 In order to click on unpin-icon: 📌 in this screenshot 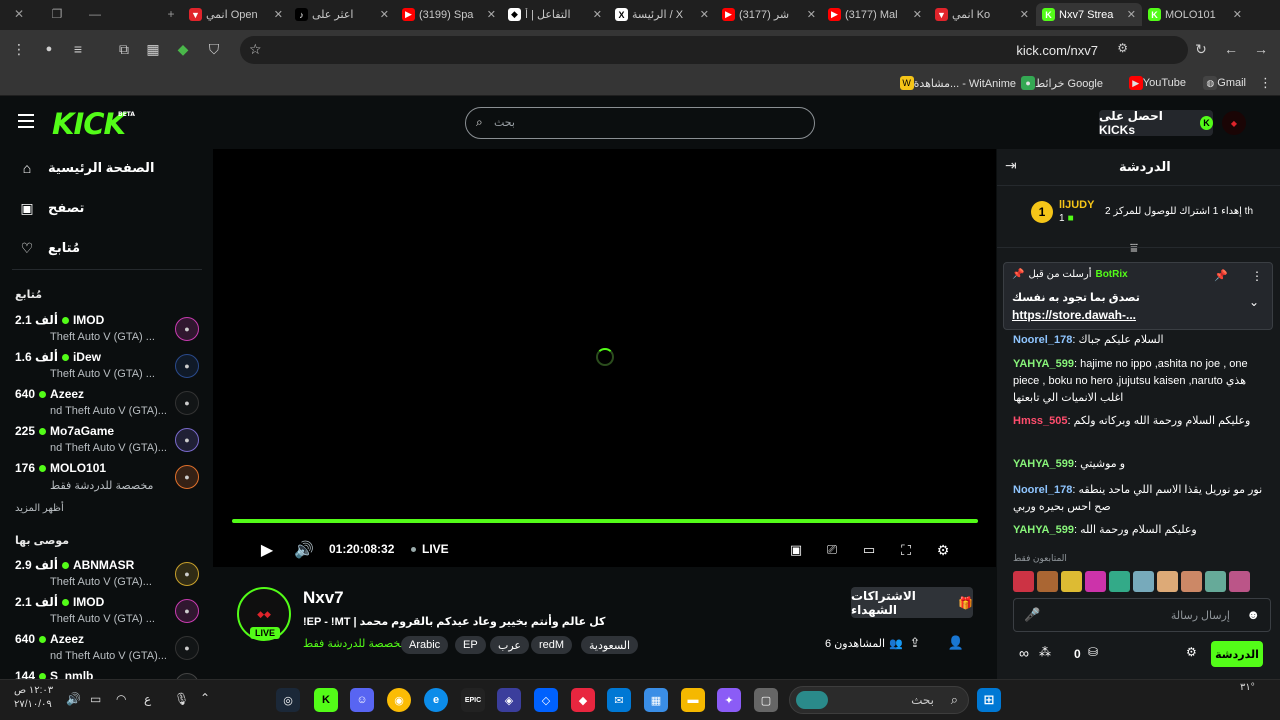, I will do `click(1221, 275)`.